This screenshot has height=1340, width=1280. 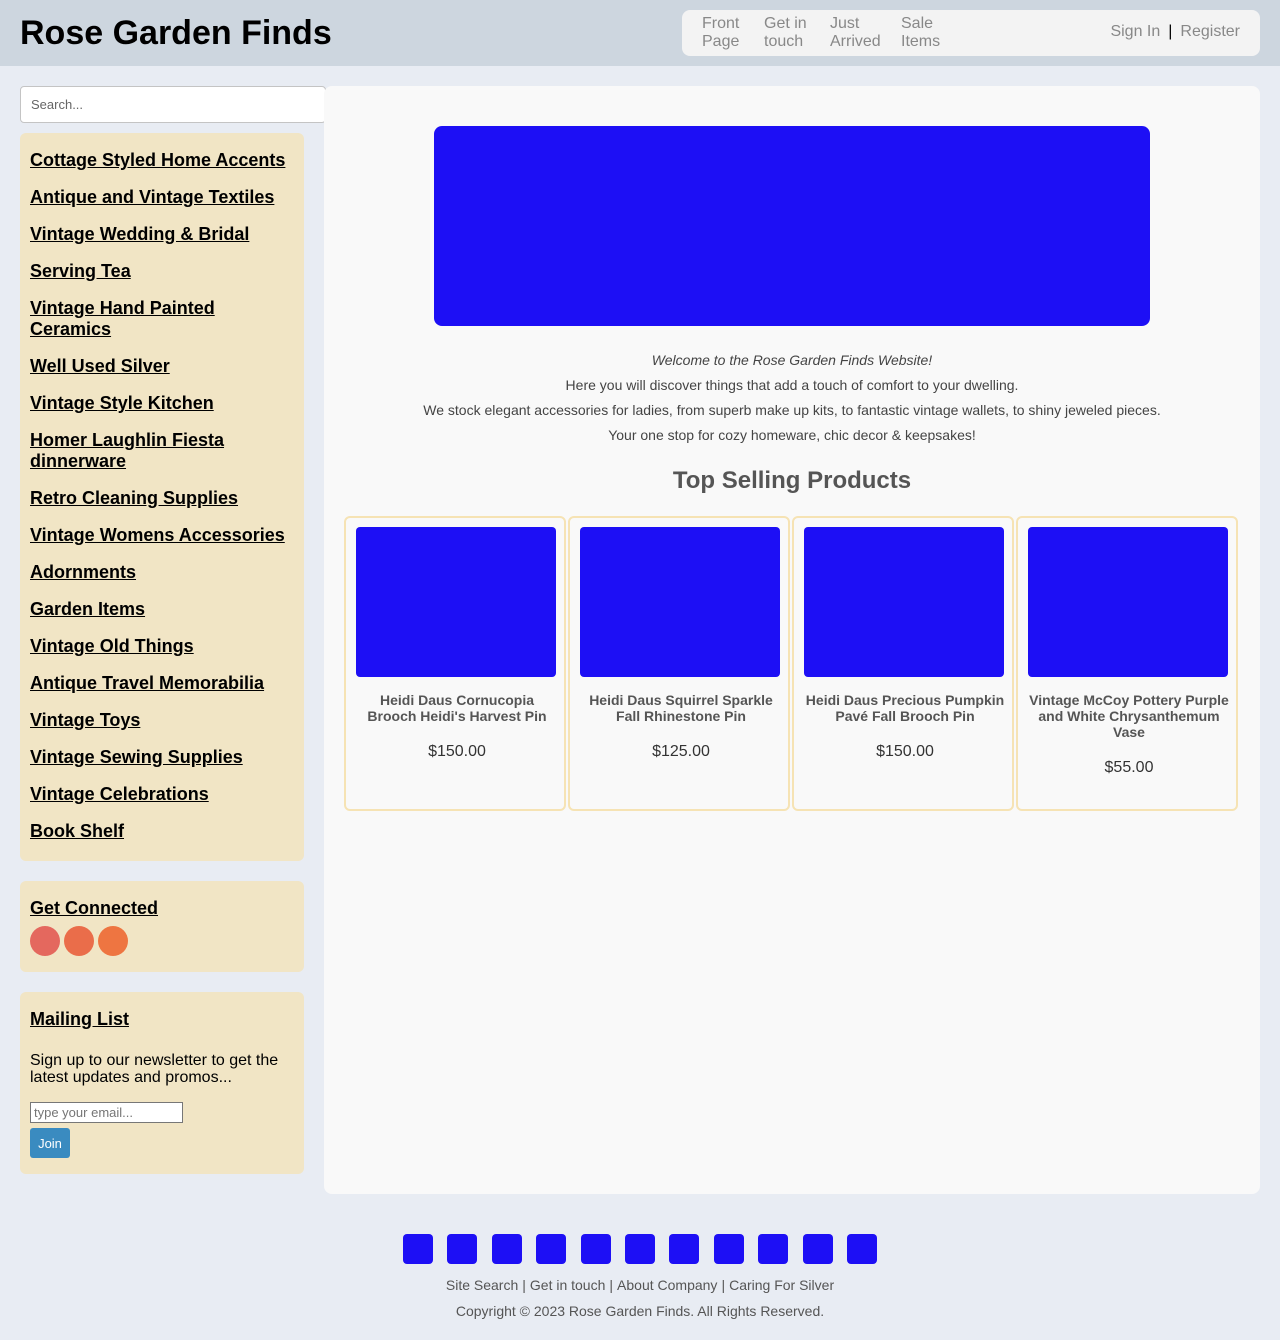 I want to click on site-title: Rose Garden Finds, so click(x=176, y=33).